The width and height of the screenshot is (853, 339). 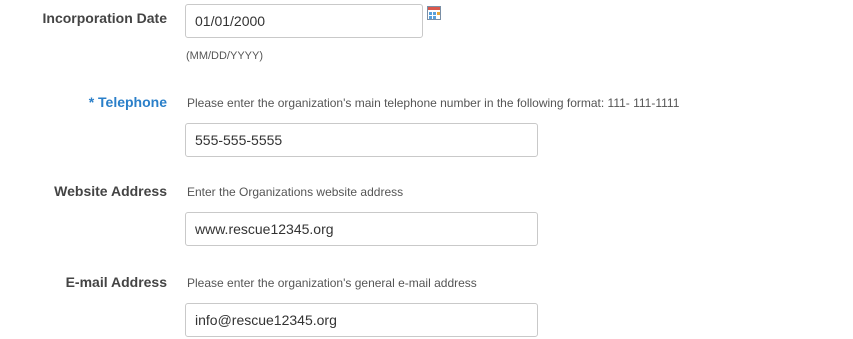 I want to click on website-address-label: Website Address, so click(x=110, y=191).